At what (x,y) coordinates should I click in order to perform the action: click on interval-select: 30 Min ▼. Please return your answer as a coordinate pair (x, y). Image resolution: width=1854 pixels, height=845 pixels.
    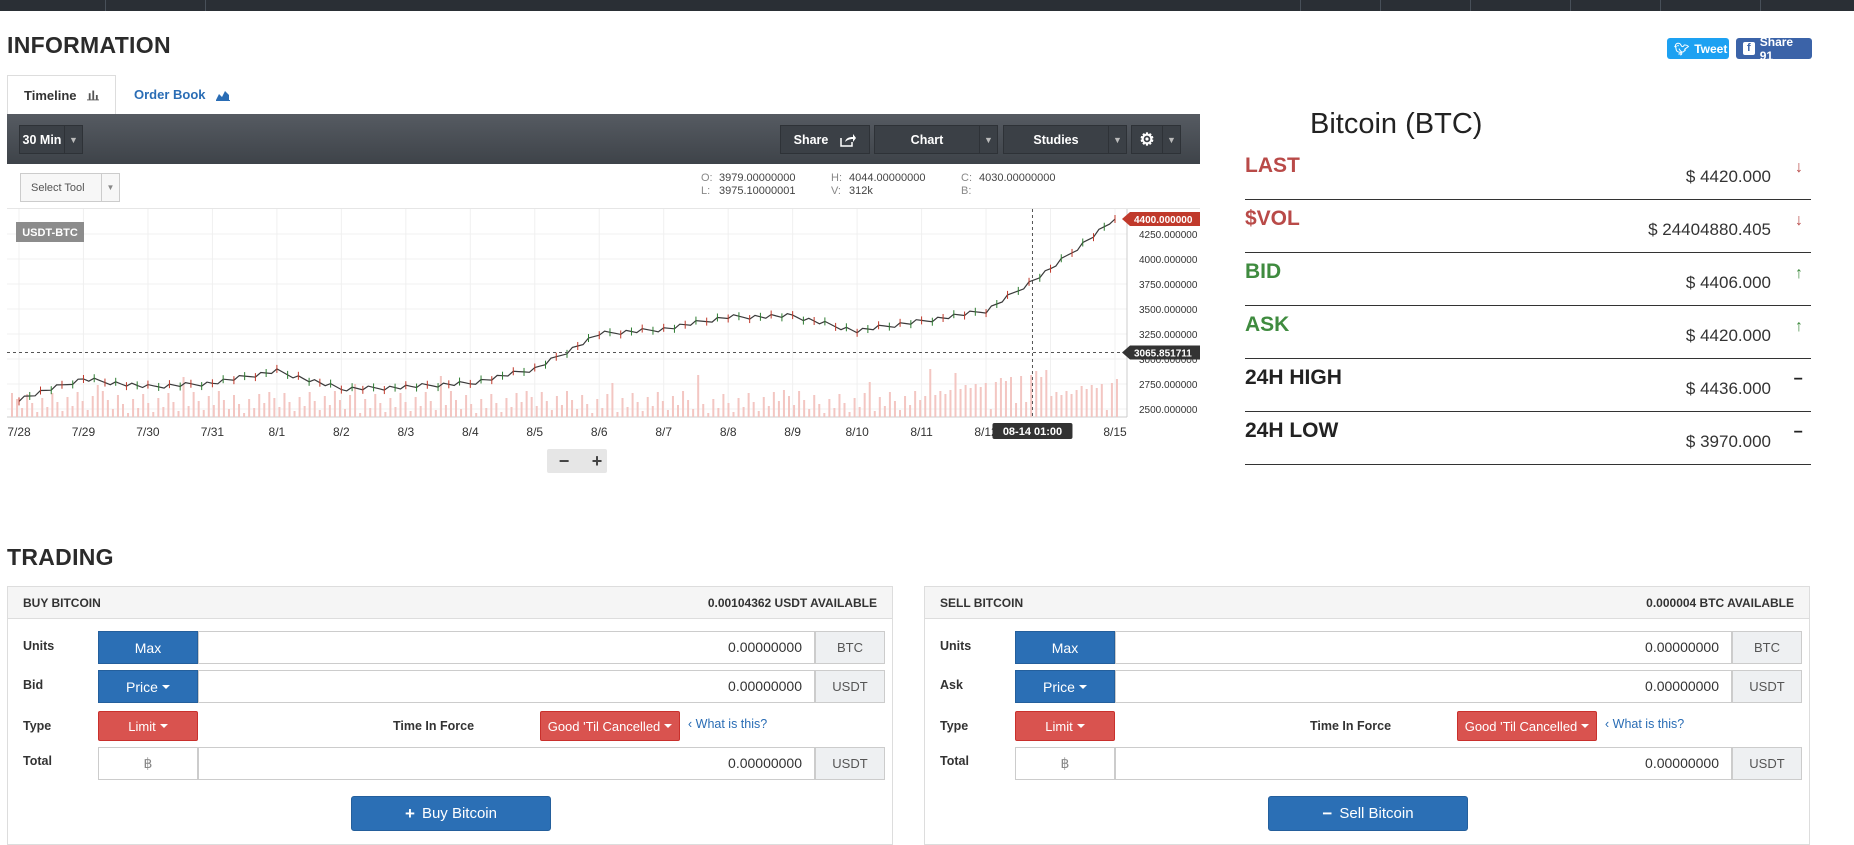
    Looking at the image, I should click on (51, 139).